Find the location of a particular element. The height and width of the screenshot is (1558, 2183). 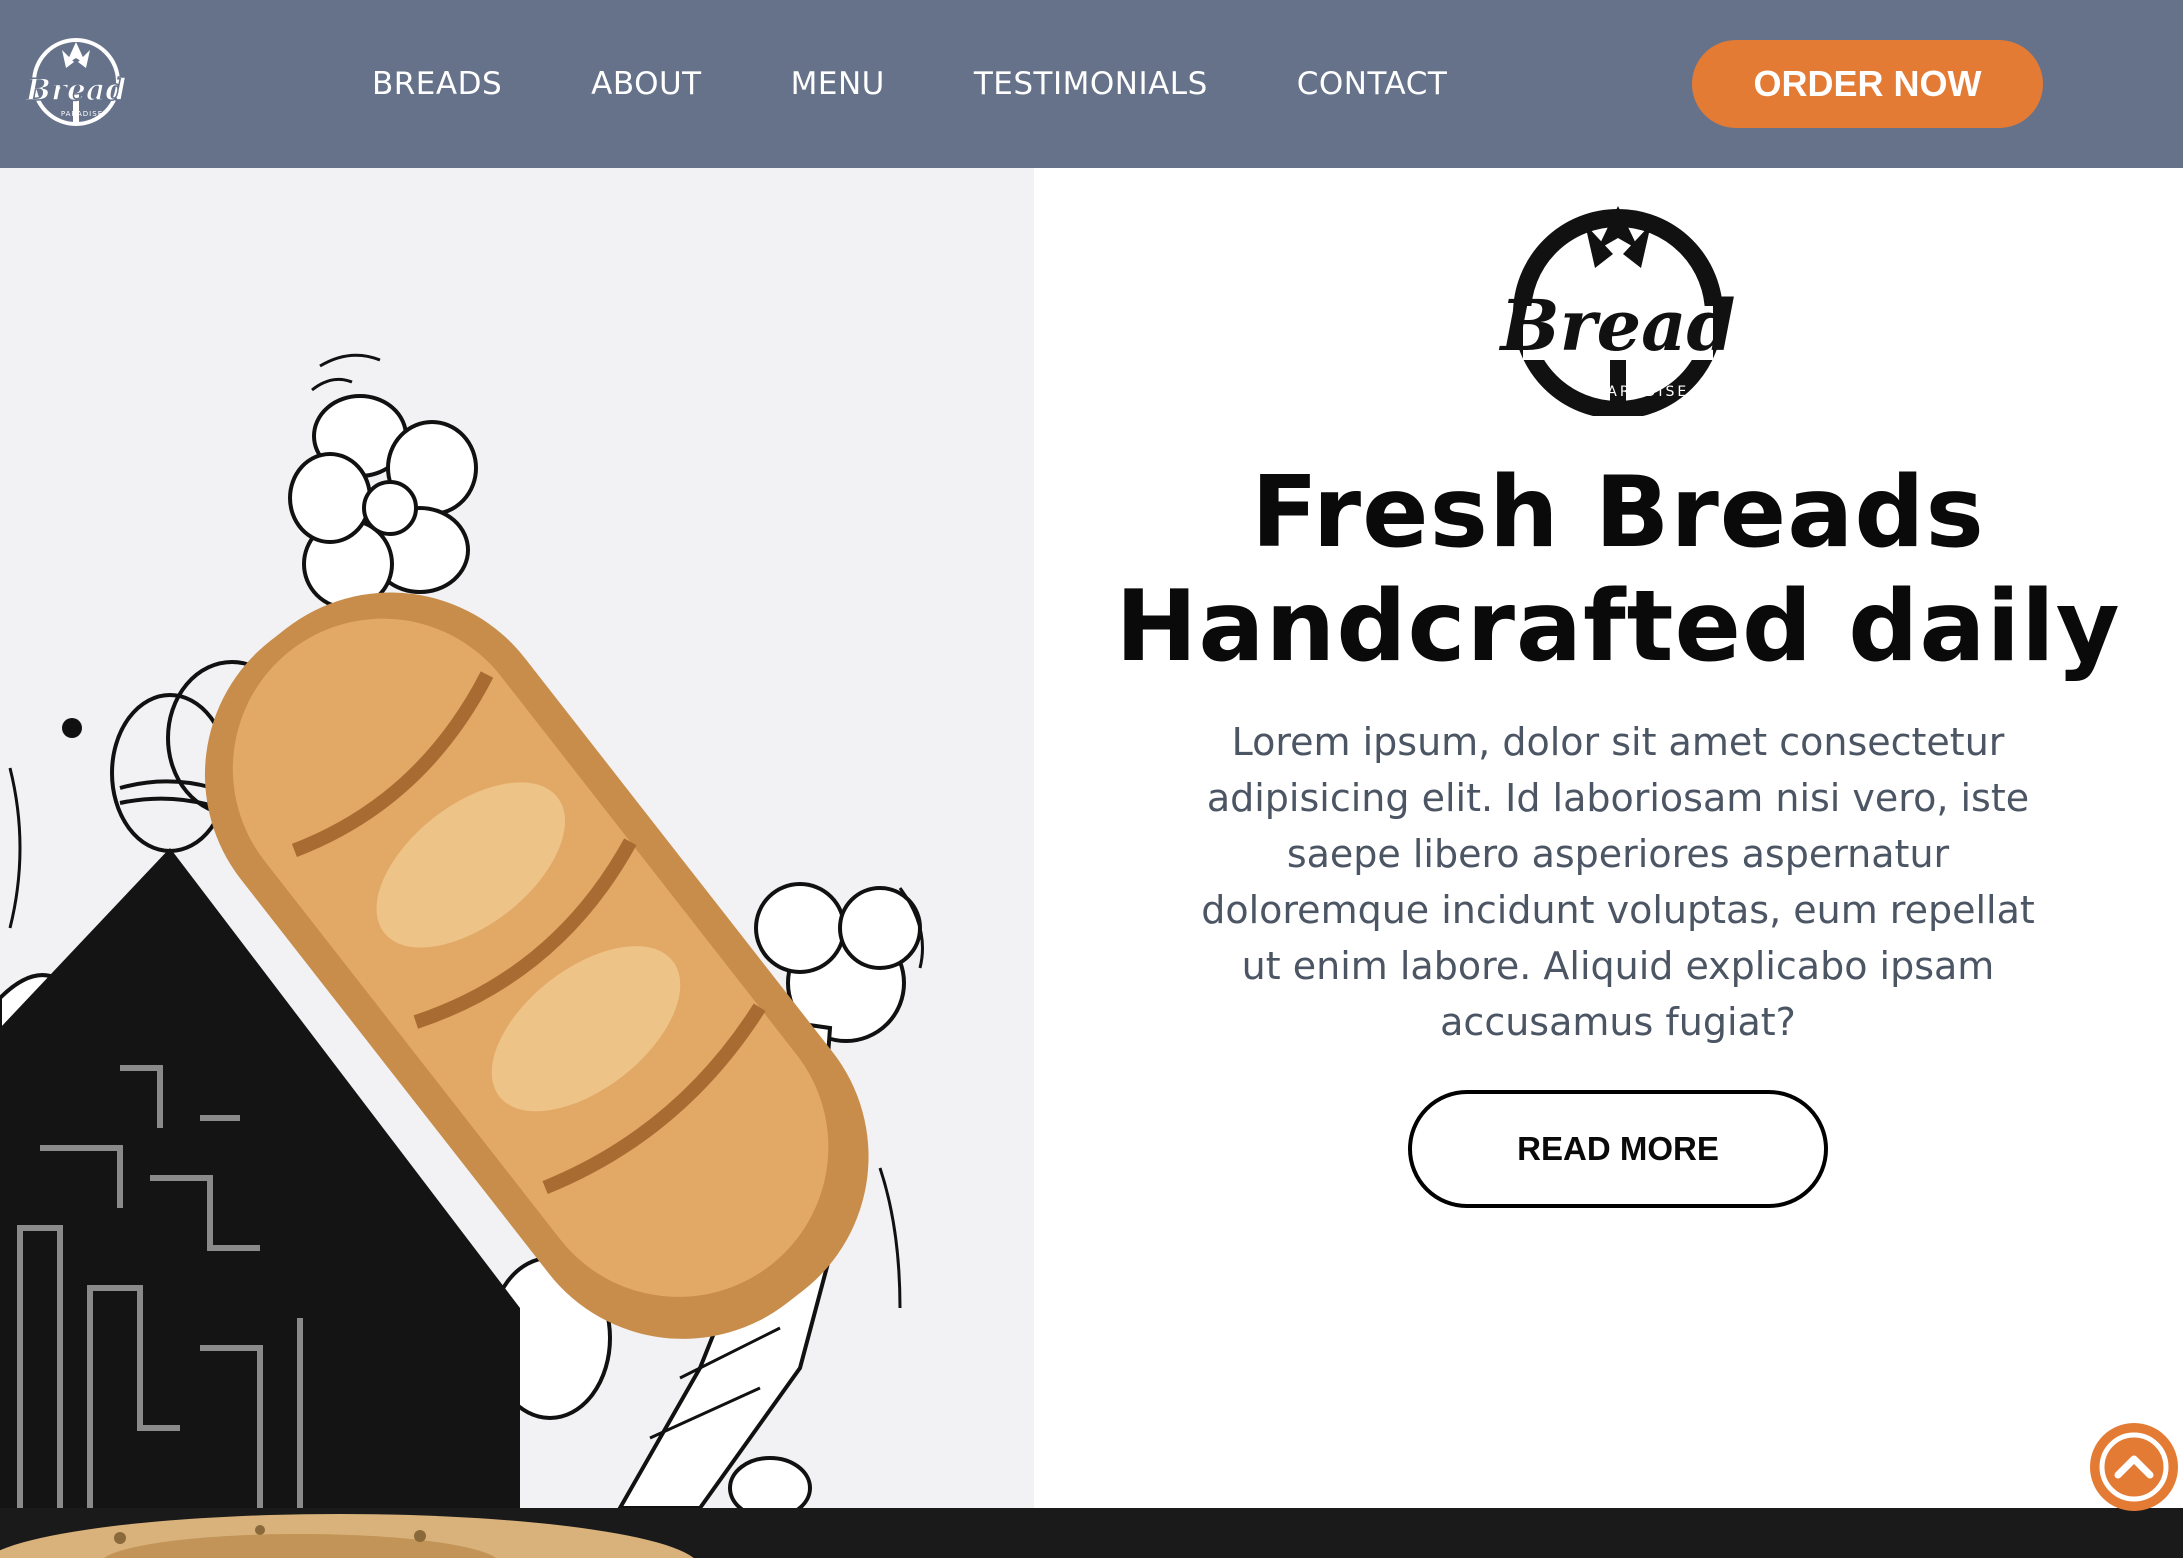

main-nav: BREADS ABOUT MENU TESTIMONIALS CONTACT is located at coordinates (909, 84).